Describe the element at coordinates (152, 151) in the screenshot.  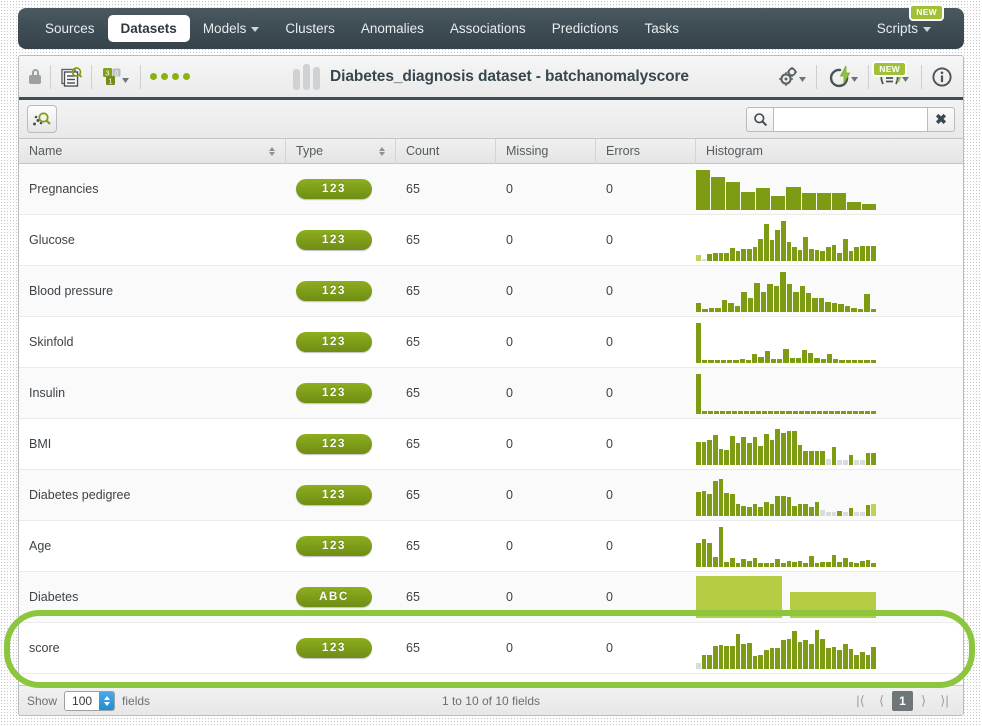
I see `column-header-name: Name` at that location.